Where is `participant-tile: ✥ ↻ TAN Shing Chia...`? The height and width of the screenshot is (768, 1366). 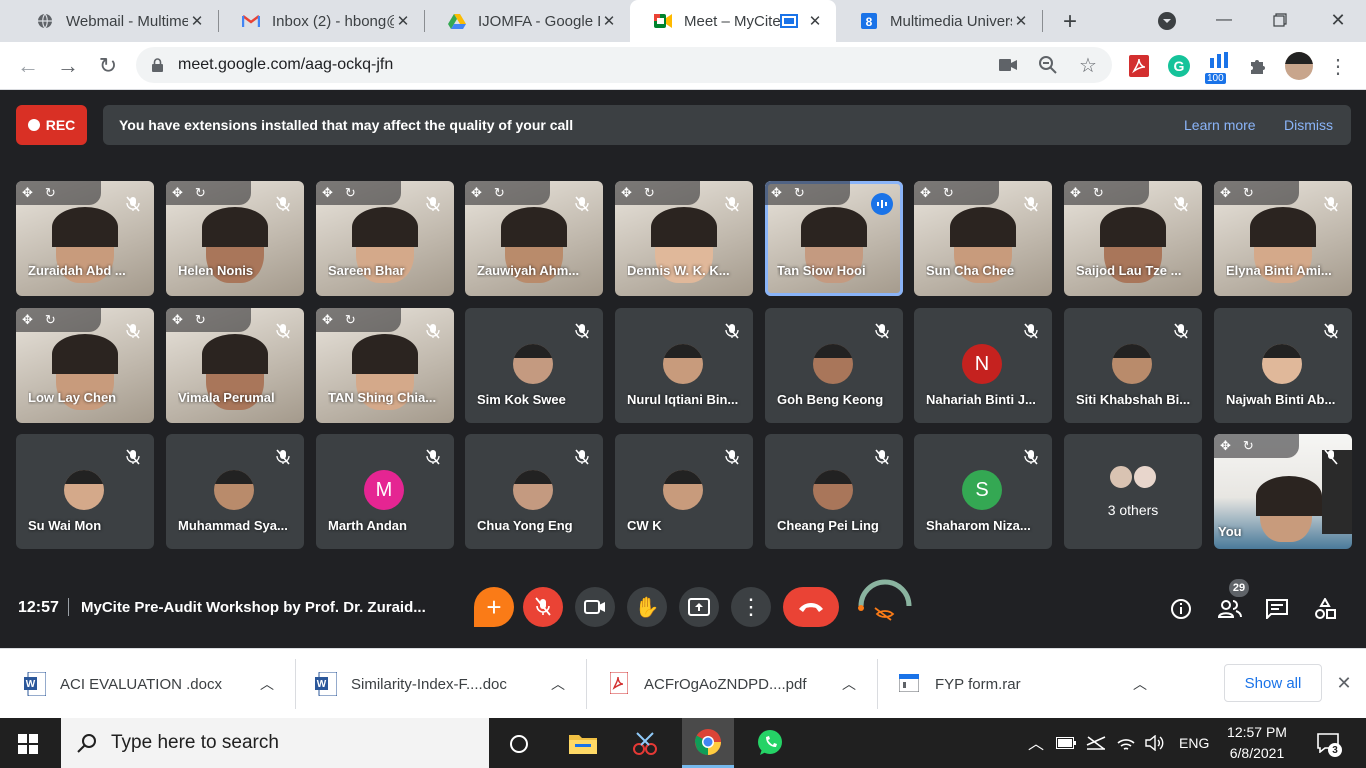
participant-tile: ✥ ↻ TAN Shing Chia... is located at coordinates (385, 365).